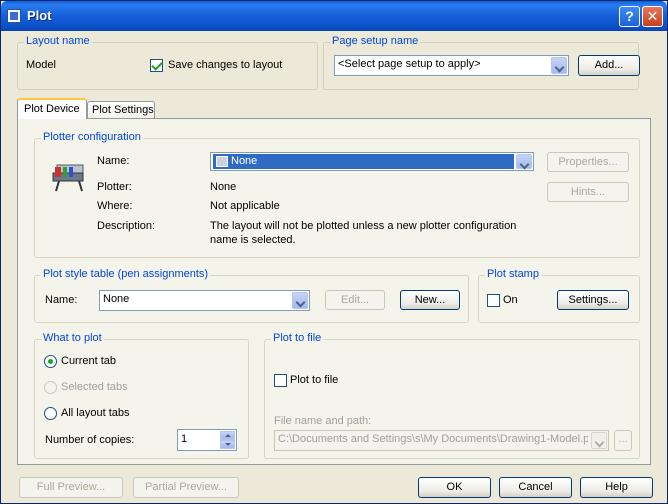 The image size is (668, 504). What do you see at coordinates (39, 15) in the screenshot?
I see `window-title: Plot` at bounding box center [39, 15].